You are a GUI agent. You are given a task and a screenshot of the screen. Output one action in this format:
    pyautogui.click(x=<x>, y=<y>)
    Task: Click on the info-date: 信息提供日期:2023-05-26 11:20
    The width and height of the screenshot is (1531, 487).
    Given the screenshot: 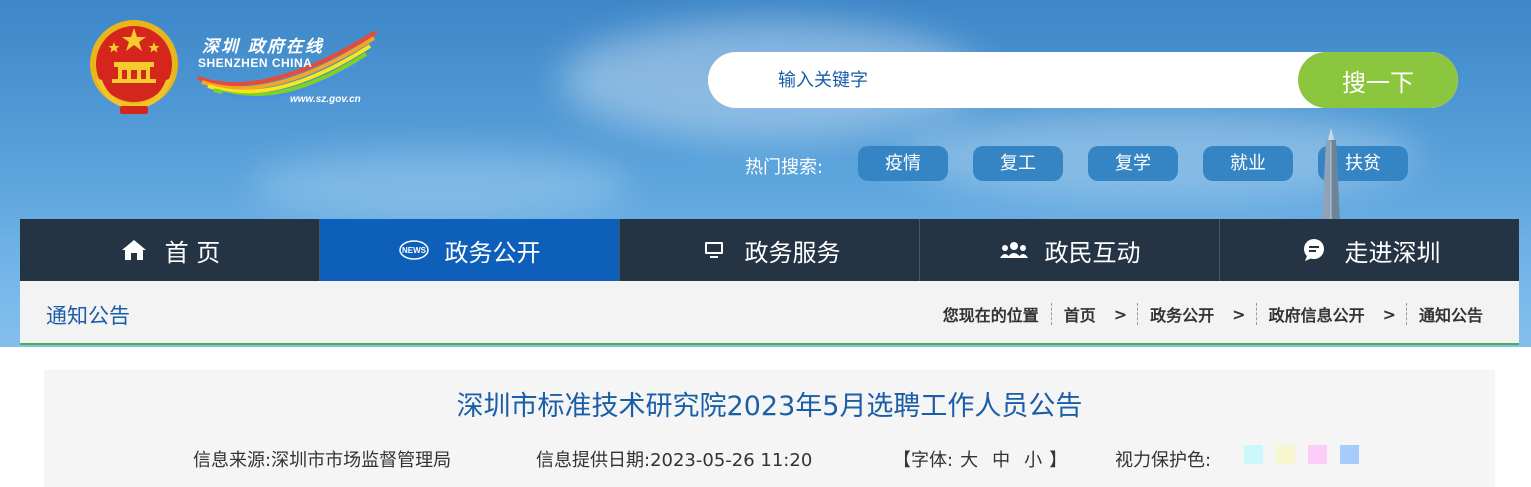 What is the action you would take?
    pyautogui.click(x=674, y=460)
    